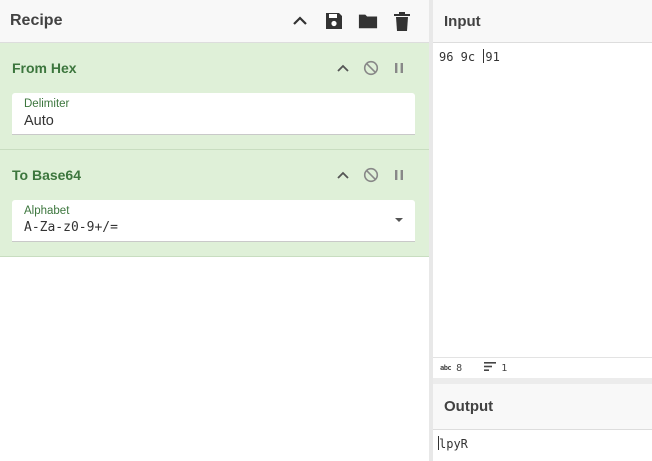 The image size is (652, 461). I want to click on recipe-title: Recipe, so click(36, 20).